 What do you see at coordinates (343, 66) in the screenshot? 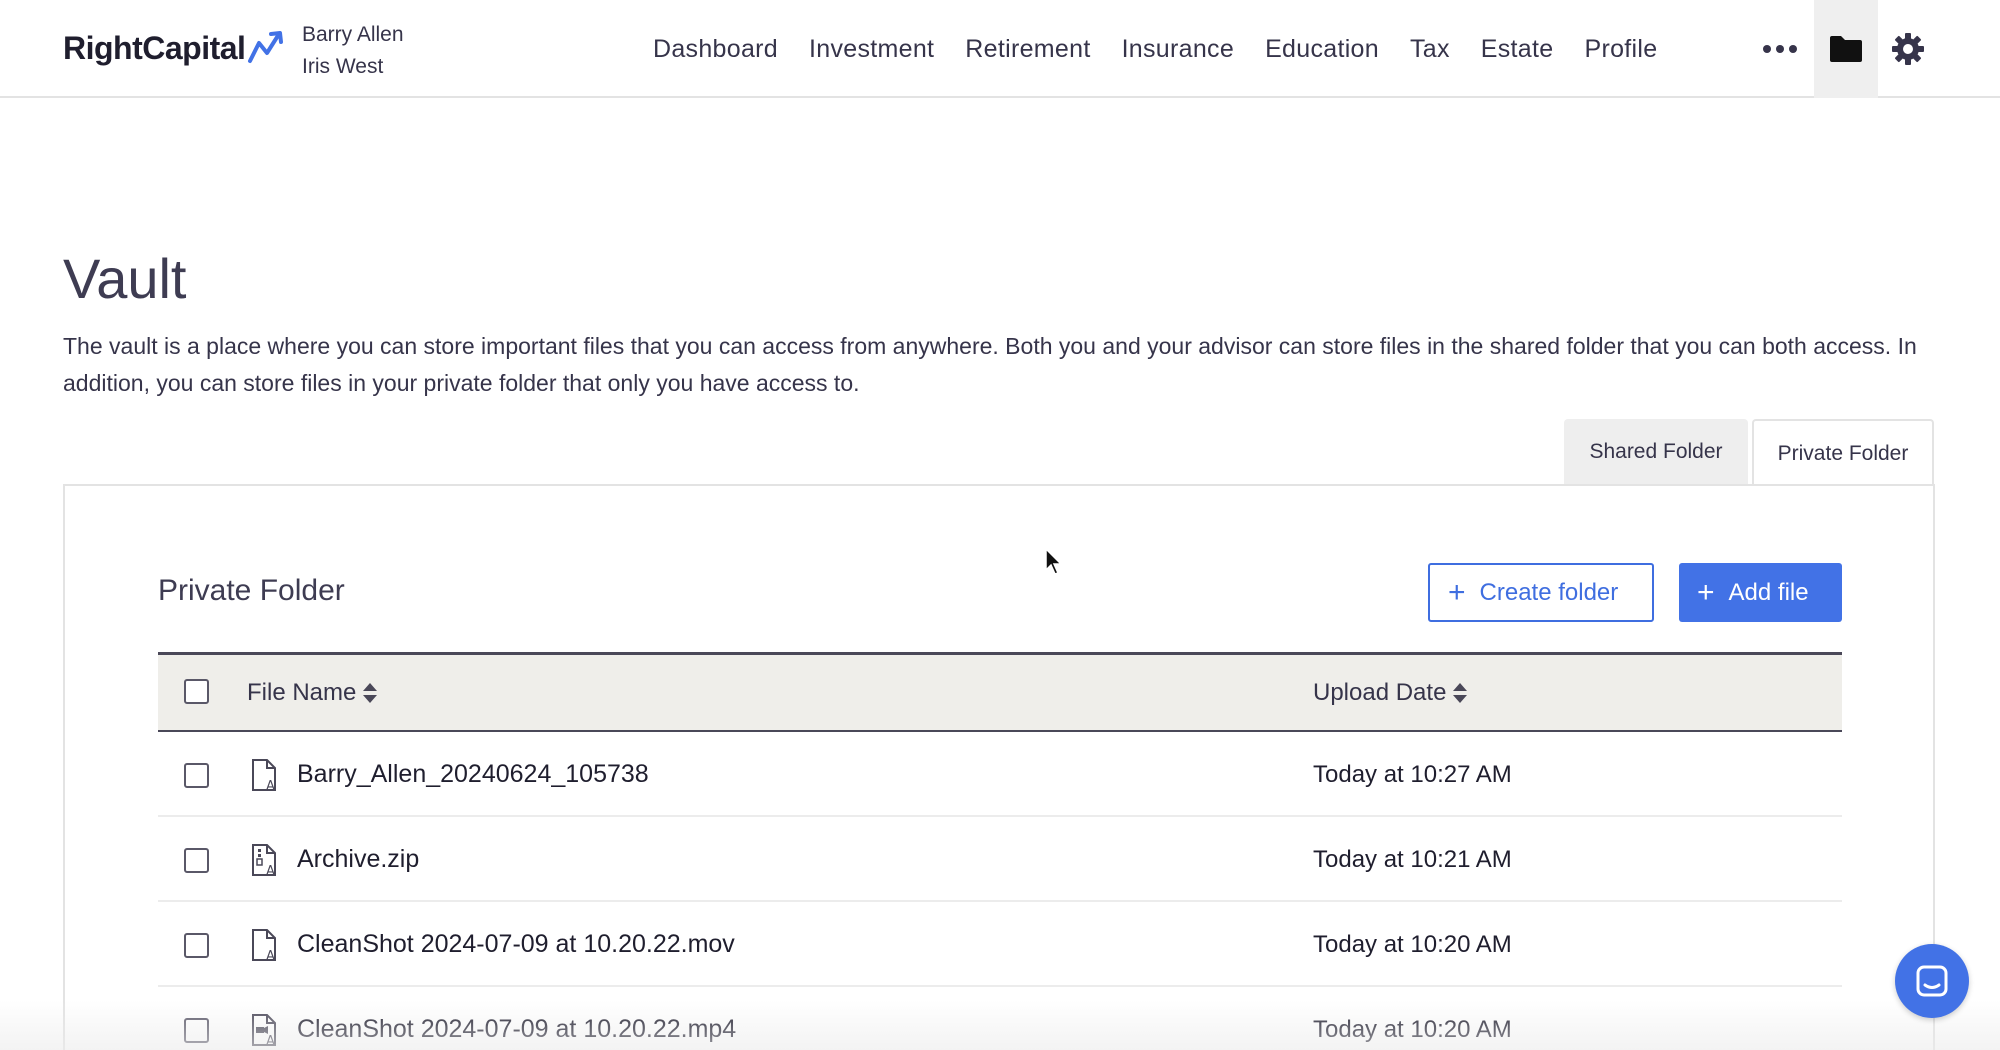
I see `client-name-spouse: Iris West` at bounding box center [343, 66].